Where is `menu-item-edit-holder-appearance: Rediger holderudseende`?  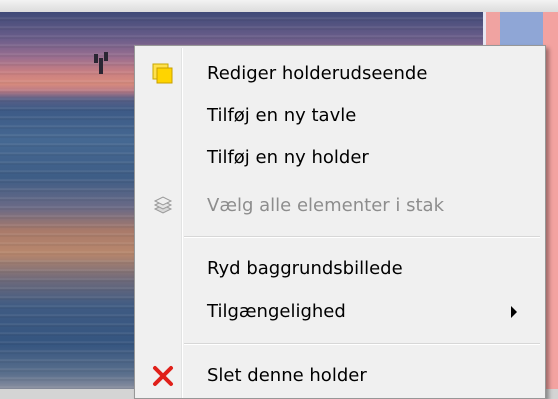 menu-item-edit-holder-appearance: Rediger holderudseende is located at coordinates (340, 74).